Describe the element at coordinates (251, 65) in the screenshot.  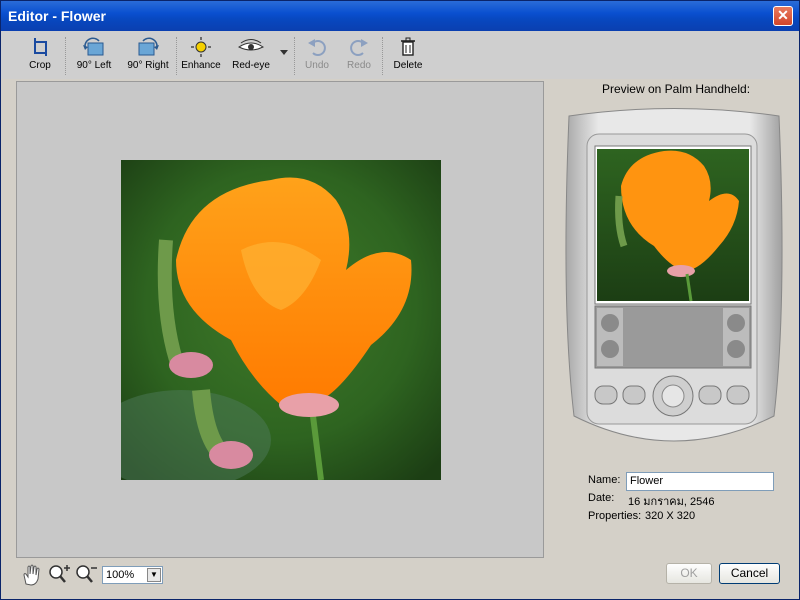
I see `red-eye-label: Red-eye` at that location.